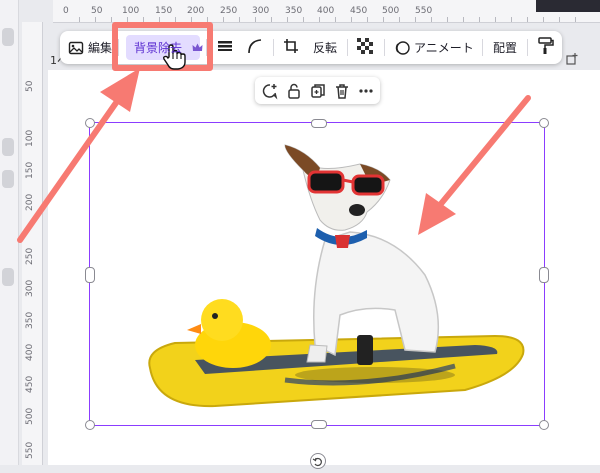 The image size is (600, 473). What do you see at coordinates (474, 165) in the screenshot?
I see `arrow-to-photo` at bounding box center [474, 165].